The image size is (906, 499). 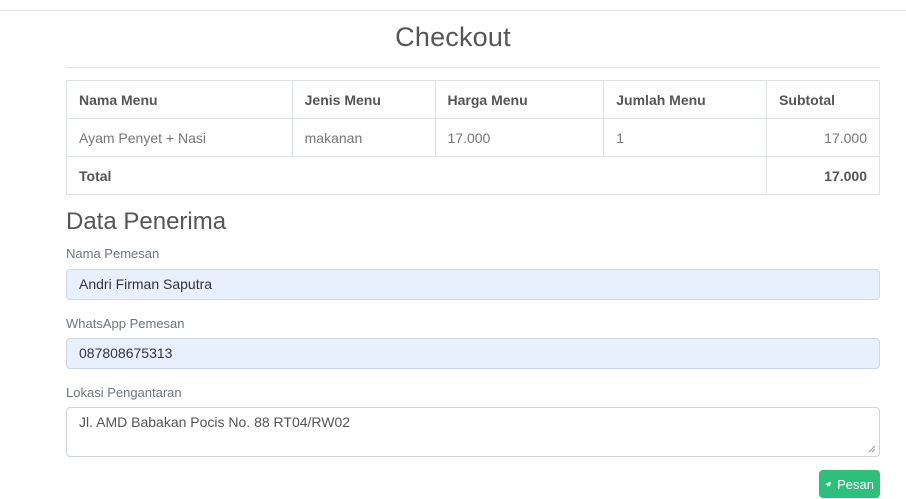 I want to click on resize-grip-icon, so click(x=872, y=449).